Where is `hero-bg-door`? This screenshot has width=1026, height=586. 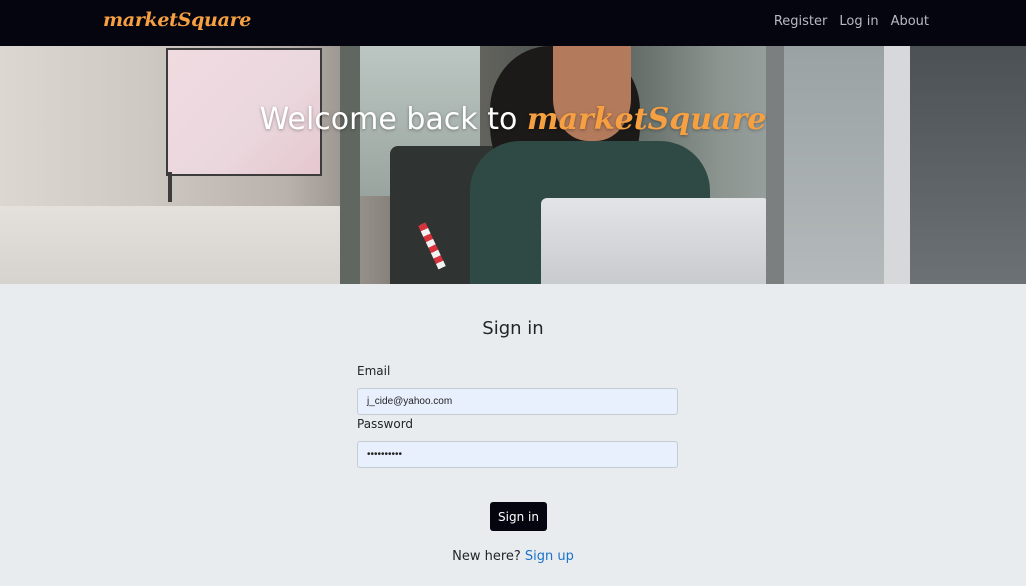 hero-bg-door is located at coordinates (834, 165).